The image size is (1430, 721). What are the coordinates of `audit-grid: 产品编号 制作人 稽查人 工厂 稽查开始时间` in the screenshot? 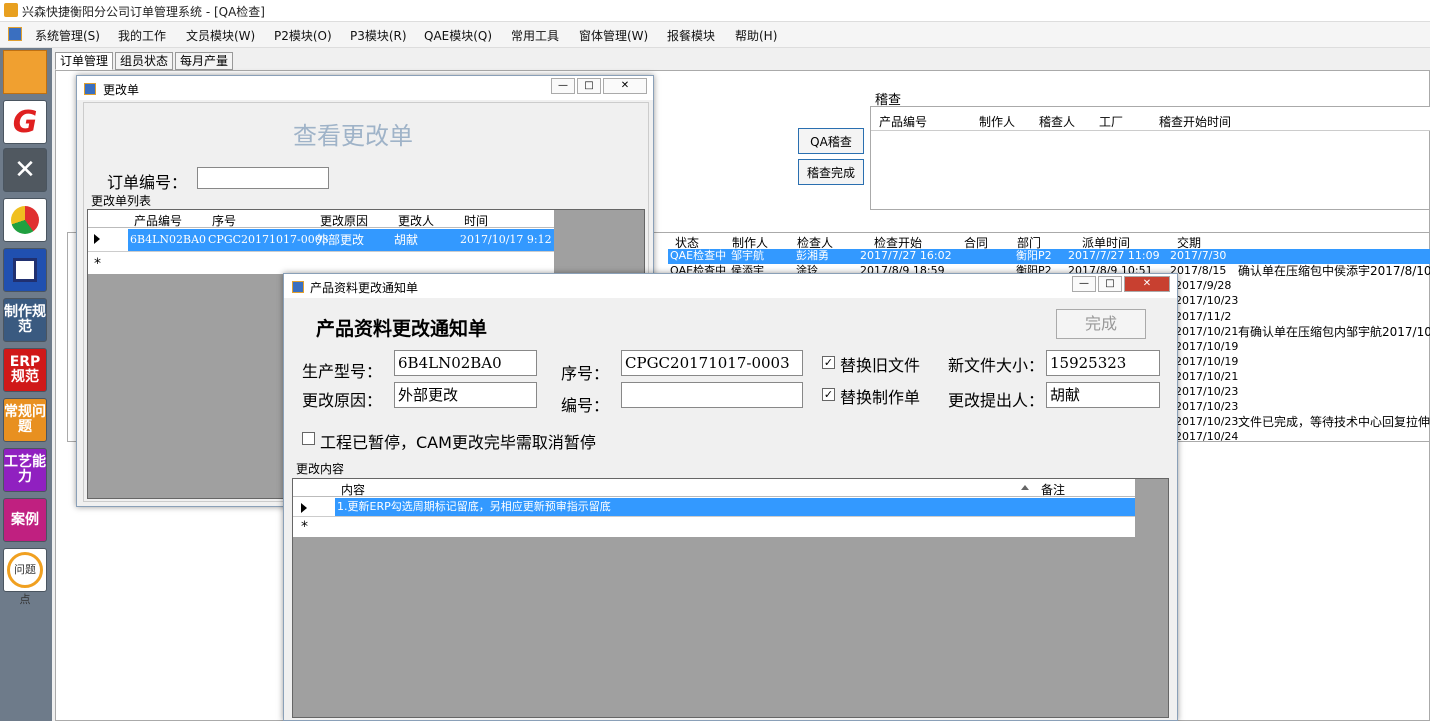 It's located at (1150, 158).